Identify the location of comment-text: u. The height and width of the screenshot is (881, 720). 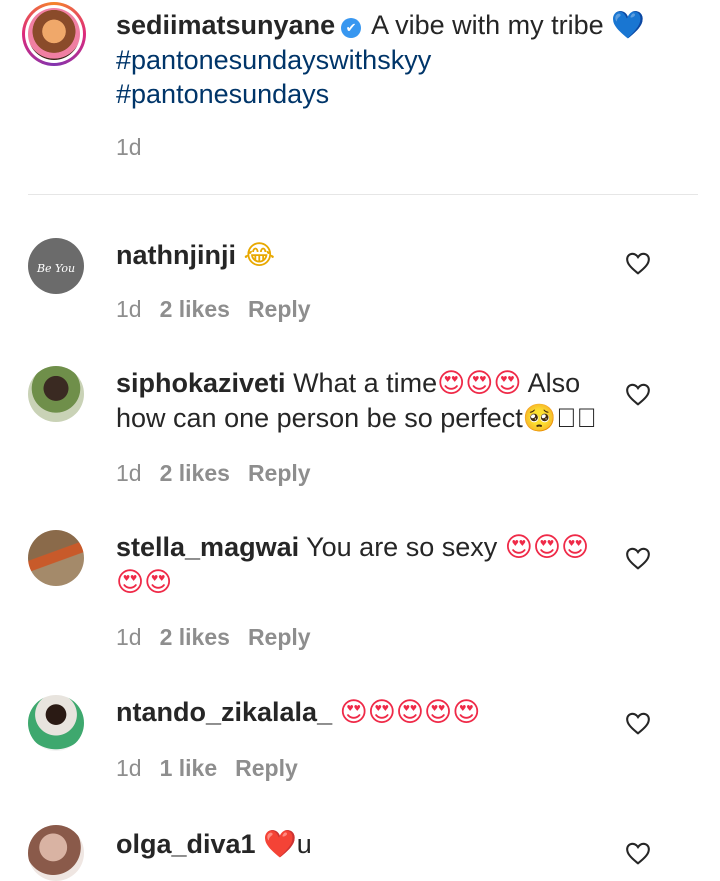
(304, 844).